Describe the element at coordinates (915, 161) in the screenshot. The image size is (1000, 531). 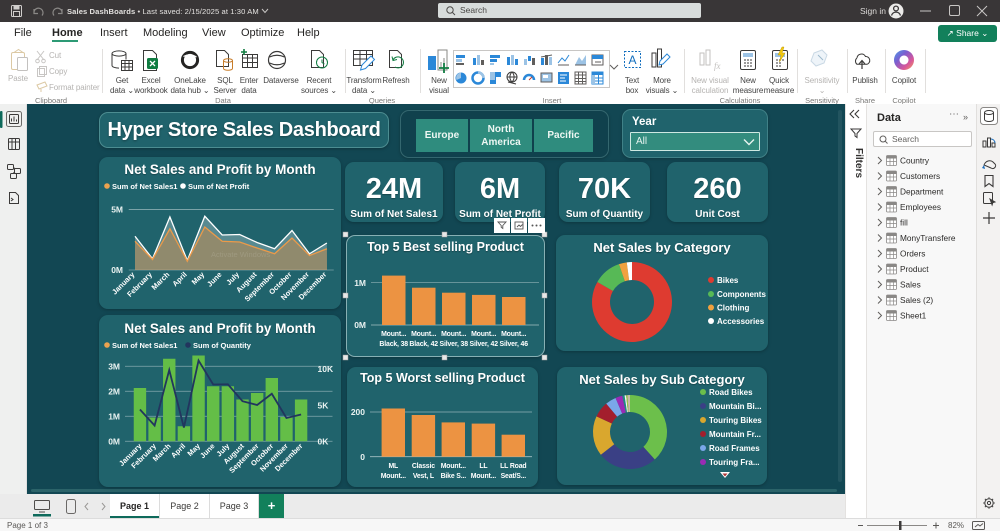
I see `svg-text: Country` at that location.